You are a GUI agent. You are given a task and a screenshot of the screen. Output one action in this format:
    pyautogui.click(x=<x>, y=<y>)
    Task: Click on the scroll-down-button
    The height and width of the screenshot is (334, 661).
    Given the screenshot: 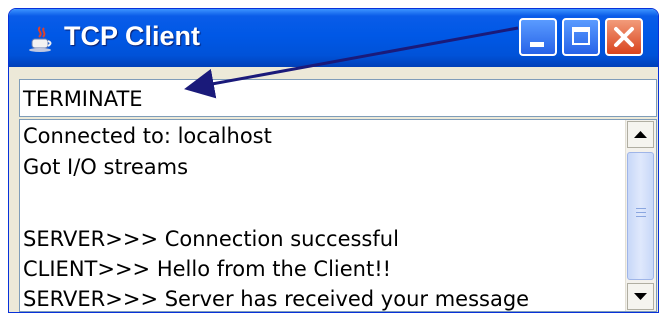 What is the action you would take?
    pyautogui.click(x=640, y=296)
    